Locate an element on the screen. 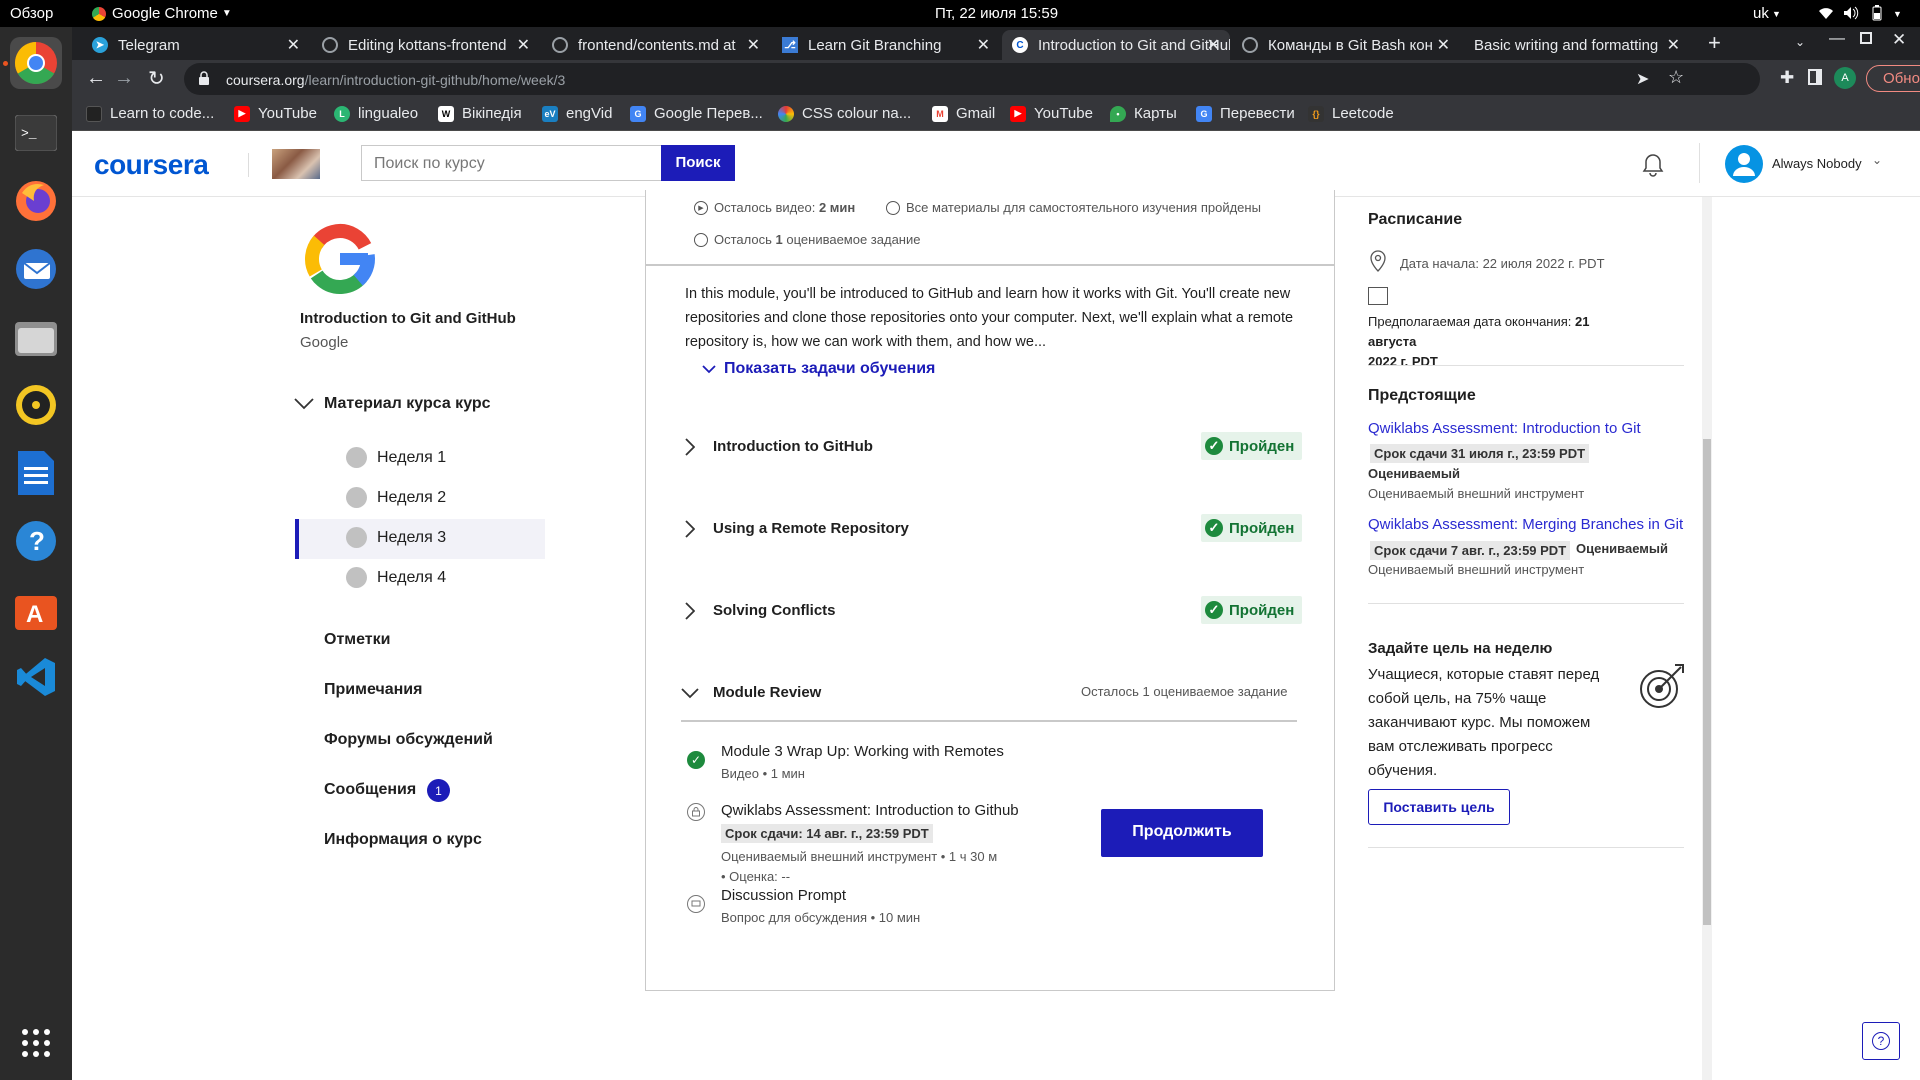  firefox-icon is located at coordinates (36, 201).